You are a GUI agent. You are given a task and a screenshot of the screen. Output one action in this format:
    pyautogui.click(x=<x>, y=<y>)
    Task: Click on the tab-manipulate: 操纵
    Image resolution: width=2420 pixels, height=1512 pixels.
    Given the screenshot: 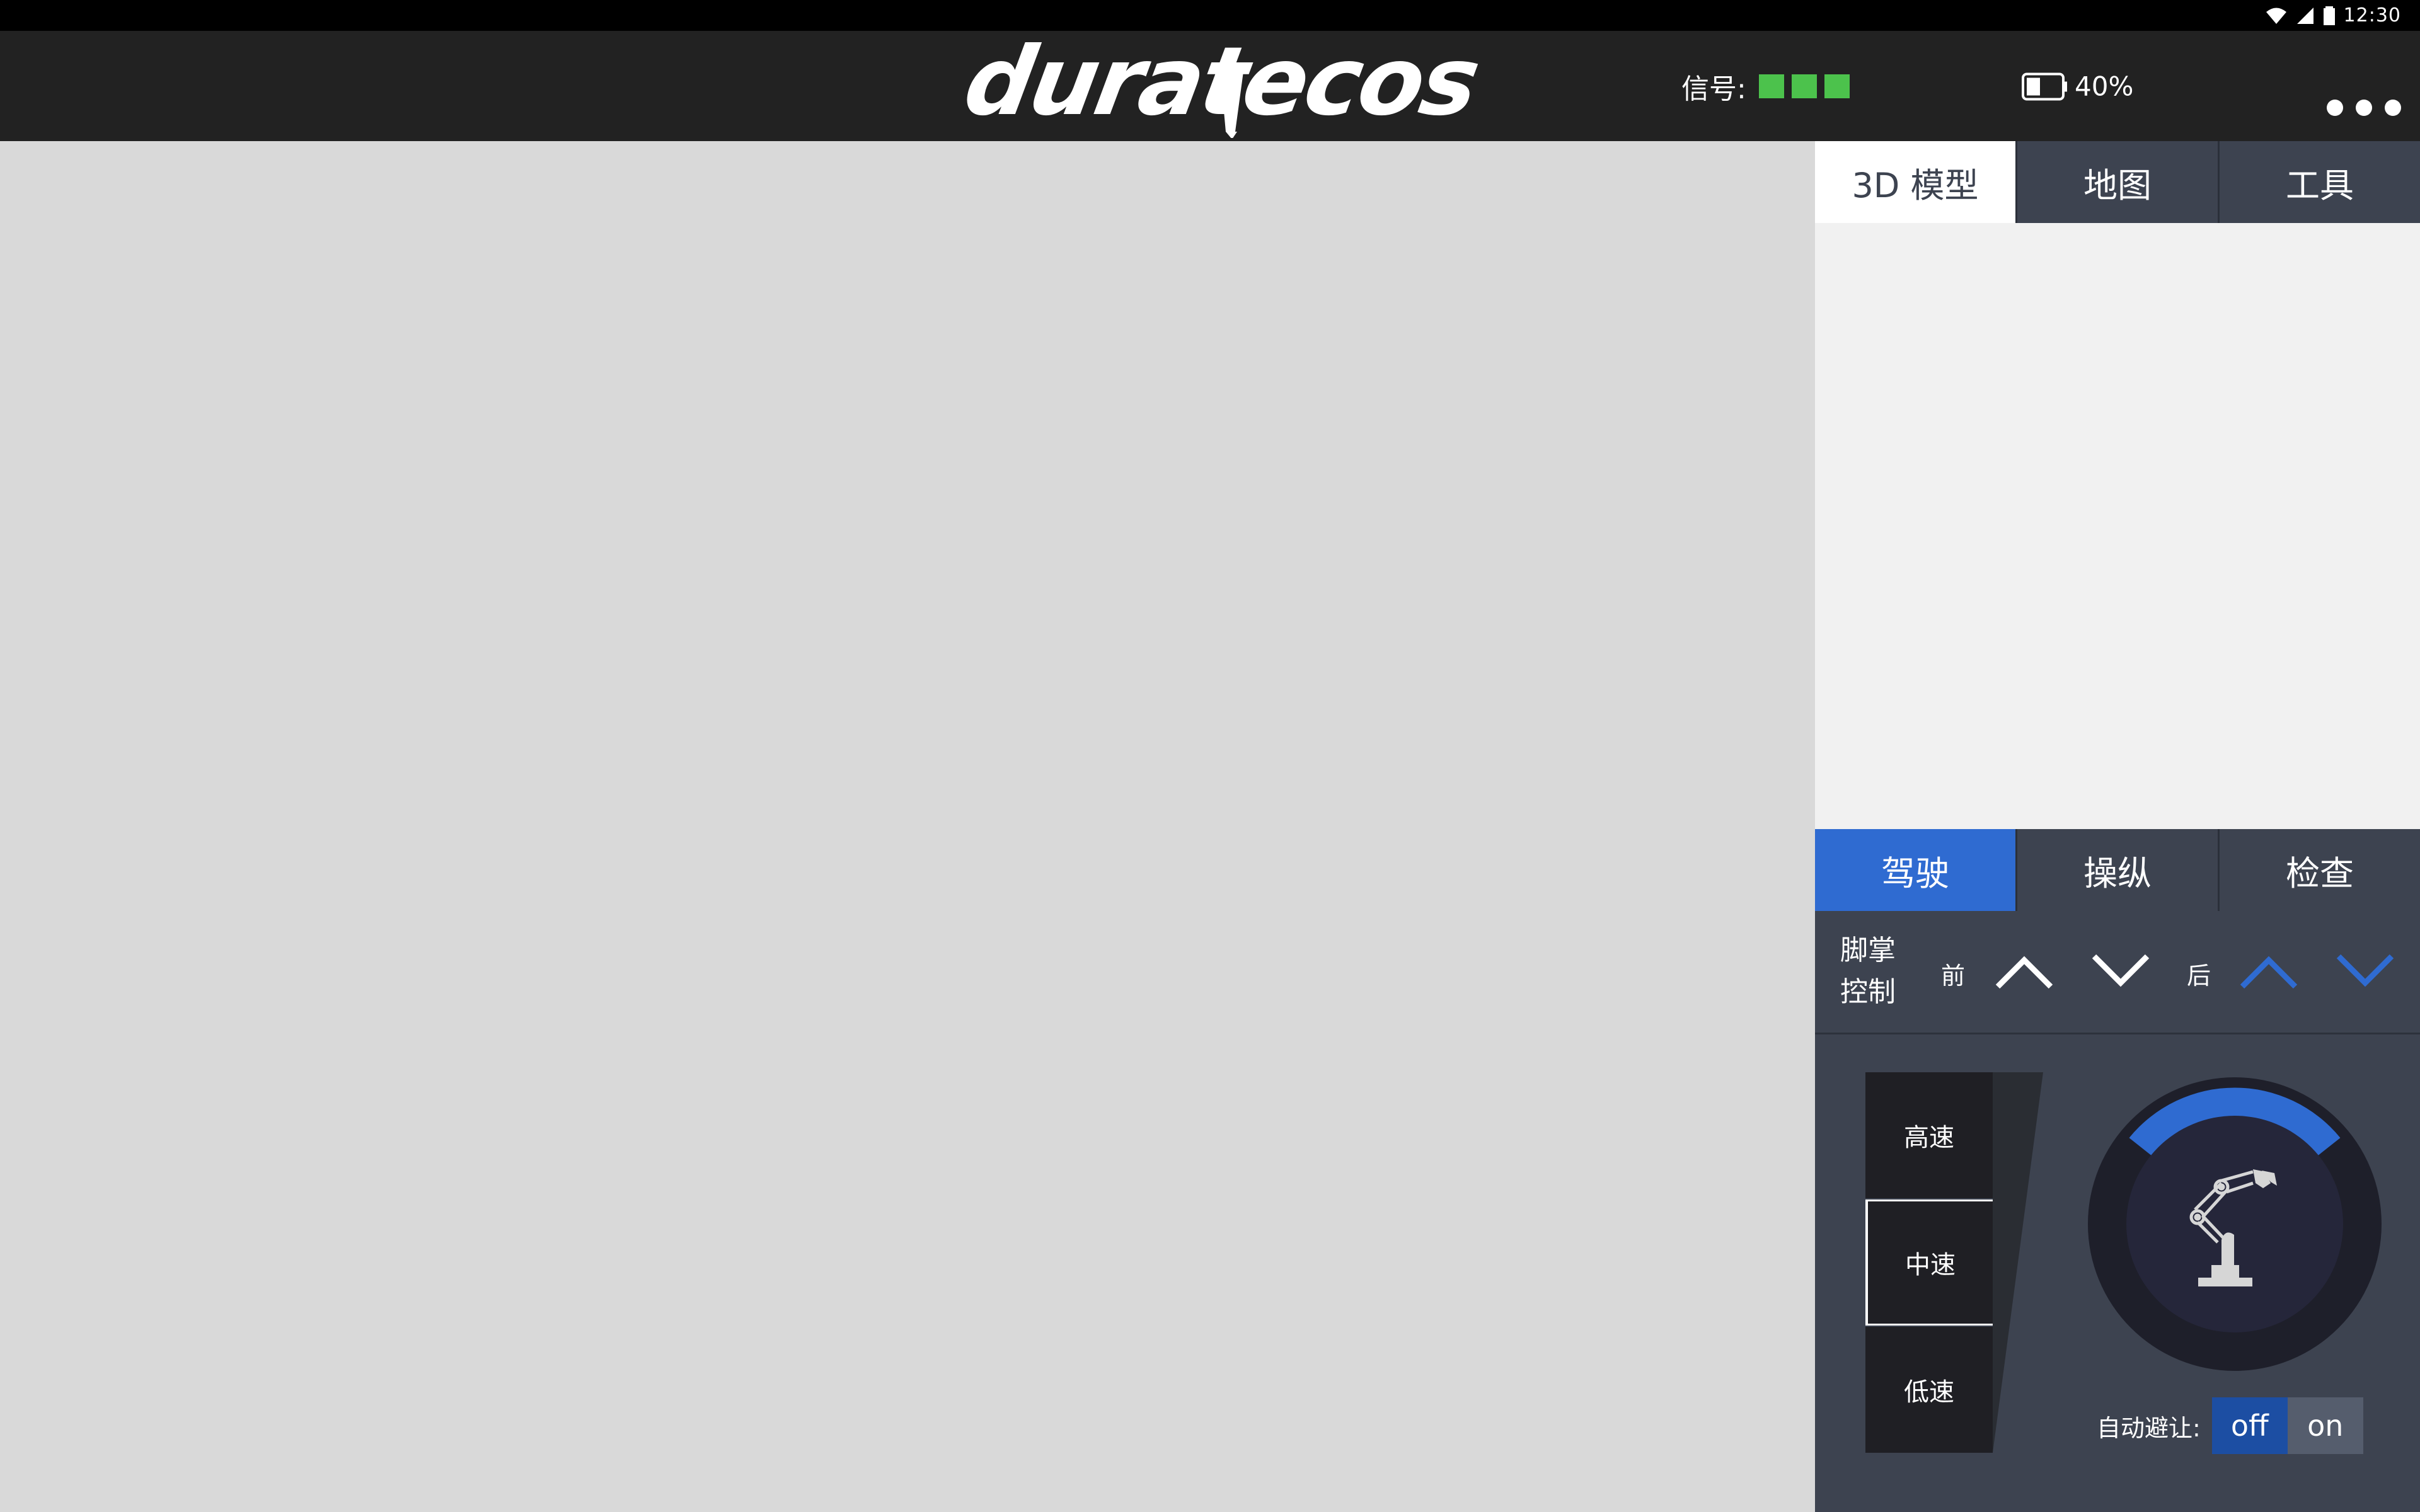 What is the action you would take?
    pyautogui.click(x=2116, y=870)
    